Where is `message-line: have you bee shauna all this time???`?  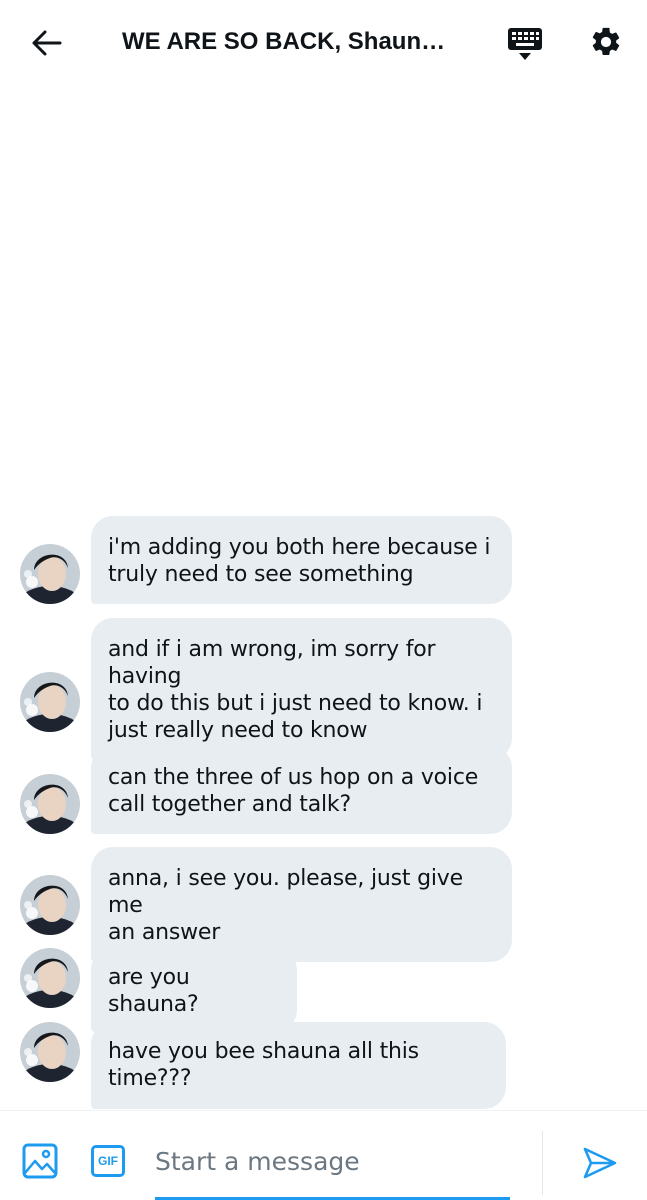
message-line: have you bee shauna all this time??? is located at coordinates (263, 1065).